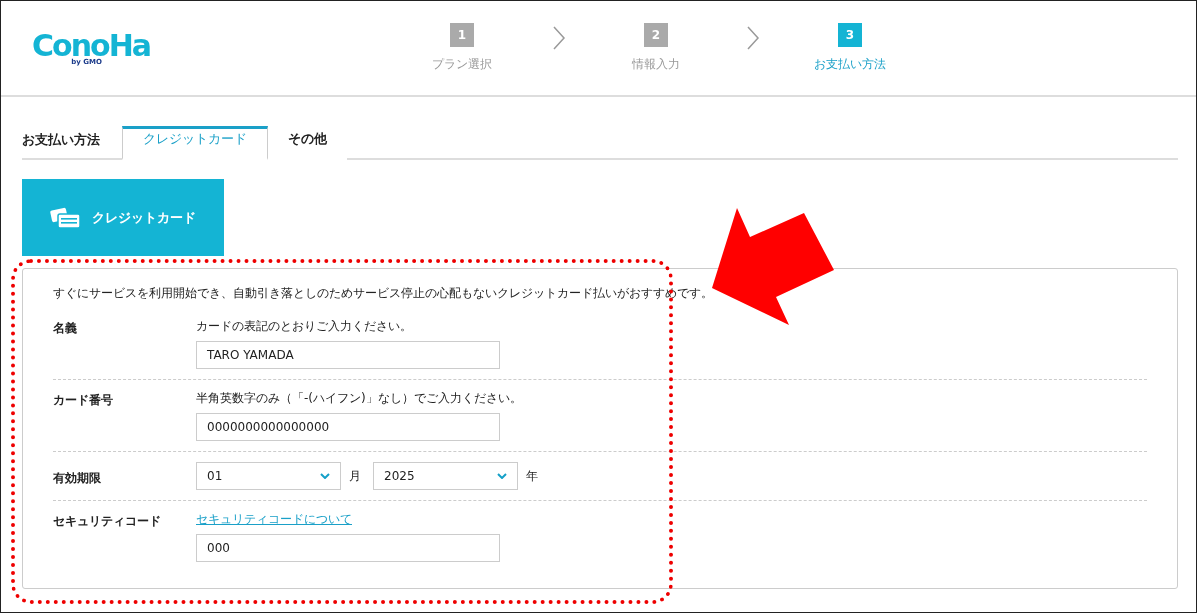 The width and height of the screenshot is (1197, 613). Describe the element at coordinates (348, 355) in the screenshot. I see `input-field: TARO YAMADA` at that location.